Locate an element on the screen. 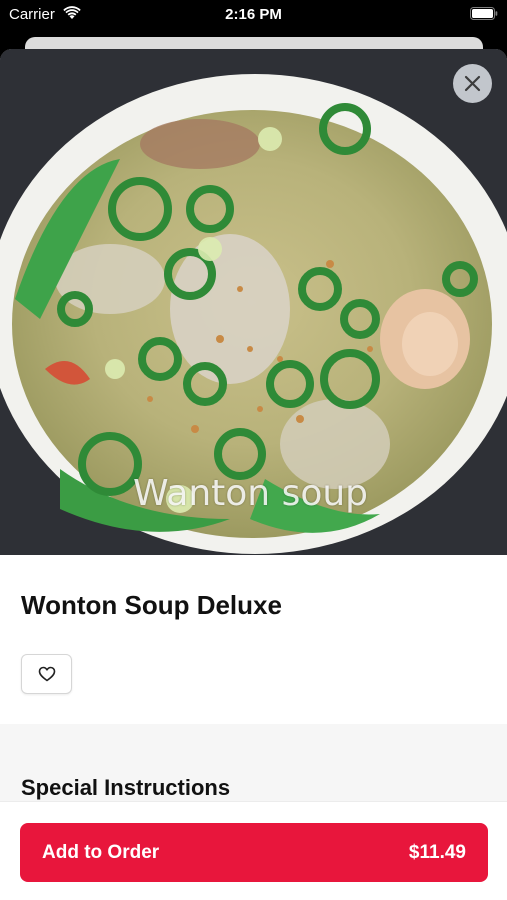  close-icon is located at coordinates (472, 83).